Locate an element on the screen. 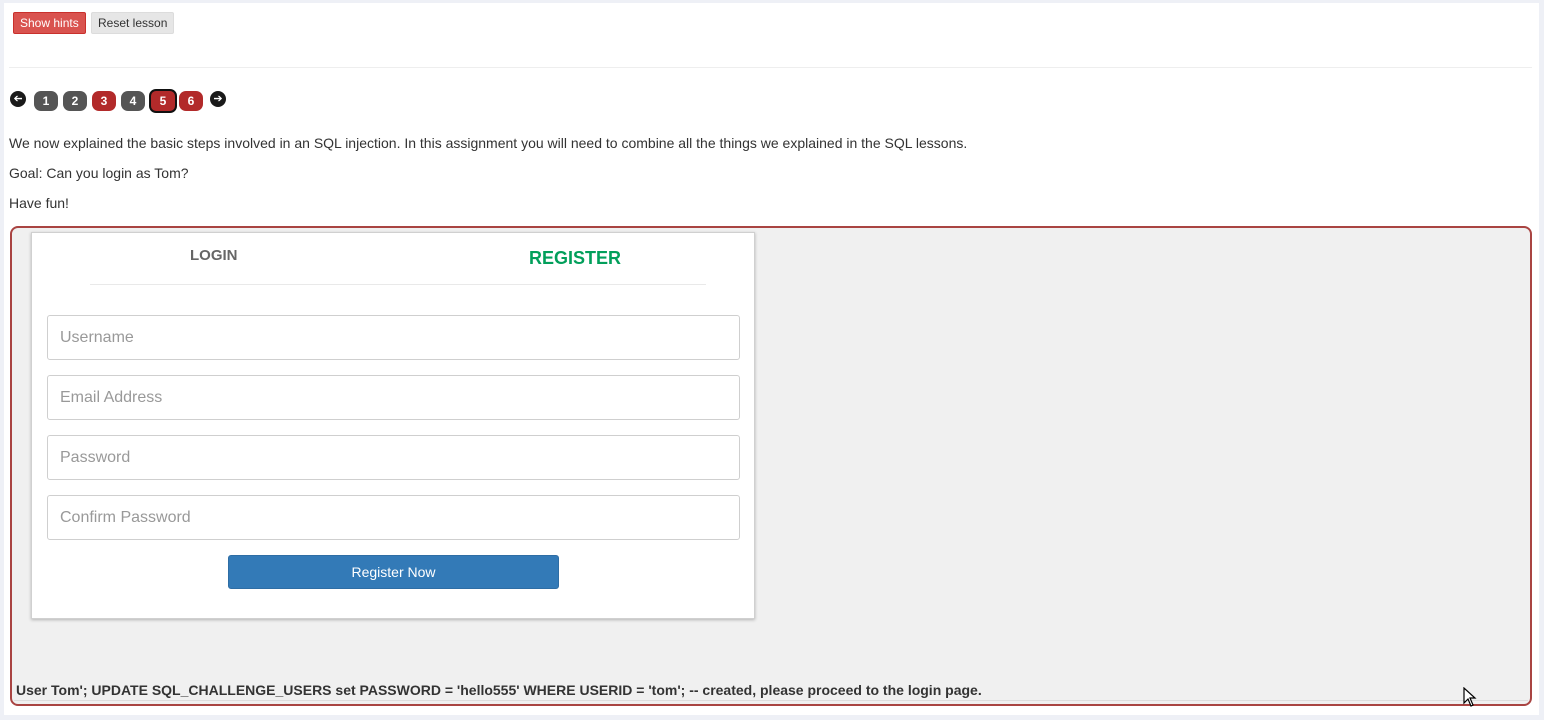 The image size is (1544, 720). page-link-5-current: 5 is located at coordinates (163, 101).